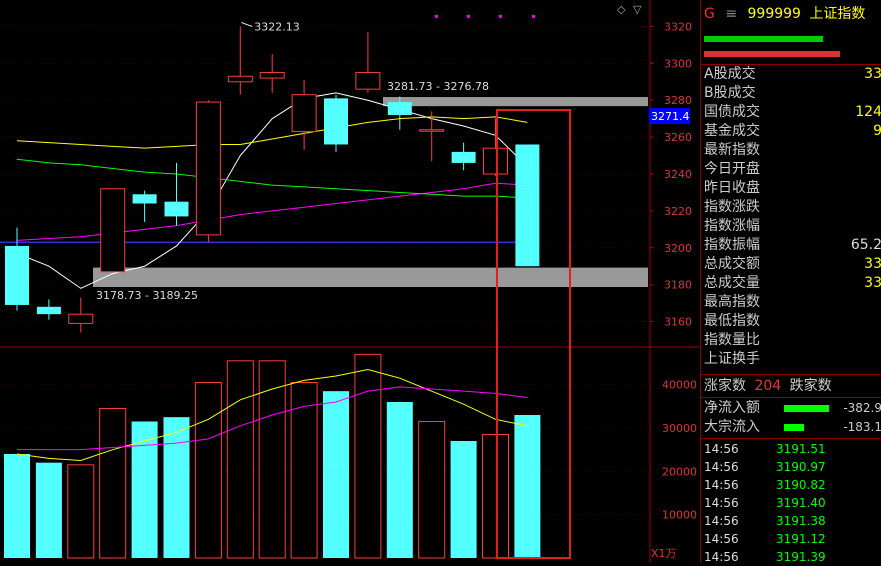 The height and width of the screenshot is (566, 881). What do you see at coordinates (792, 408) in the screenshot?
I see `flow-row: 净流入额 -382.9` at bounding box center [792, 408].